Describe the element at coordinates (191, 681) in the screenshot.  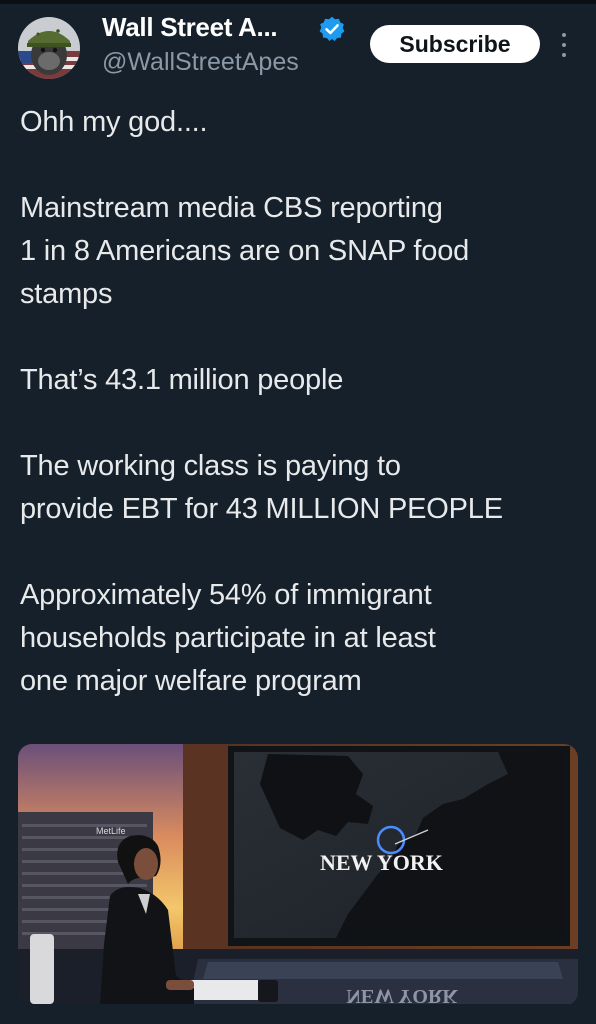
I see `tweet-line: one major welfare program` at that location.